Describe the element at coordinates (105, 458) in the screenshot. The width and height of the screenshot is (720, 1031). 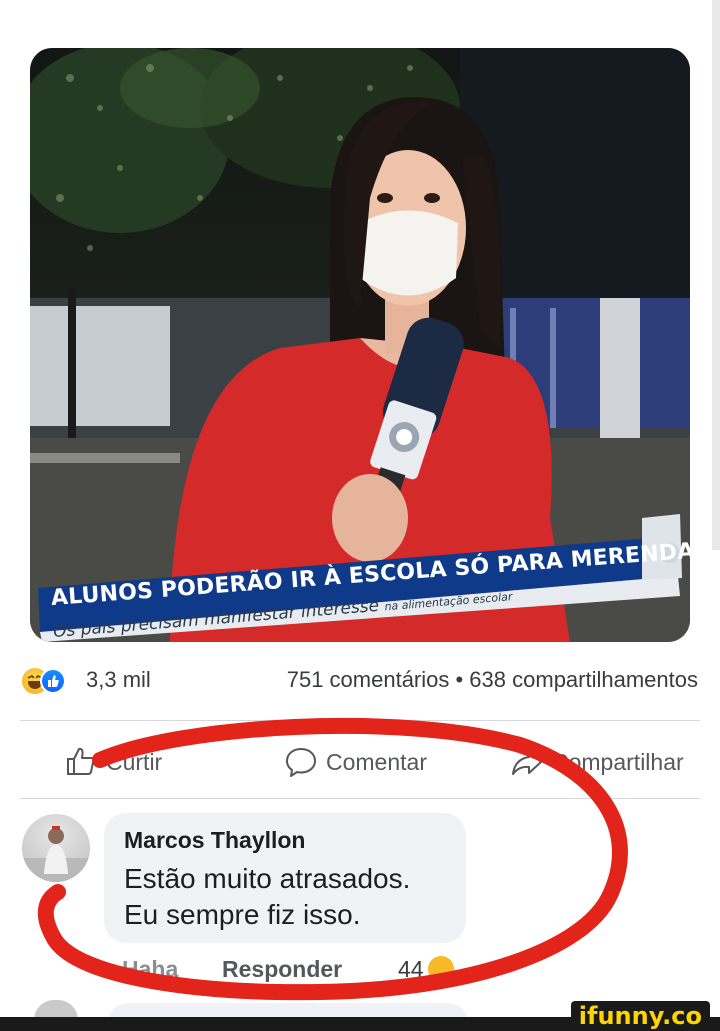
I see `curb` at that location.